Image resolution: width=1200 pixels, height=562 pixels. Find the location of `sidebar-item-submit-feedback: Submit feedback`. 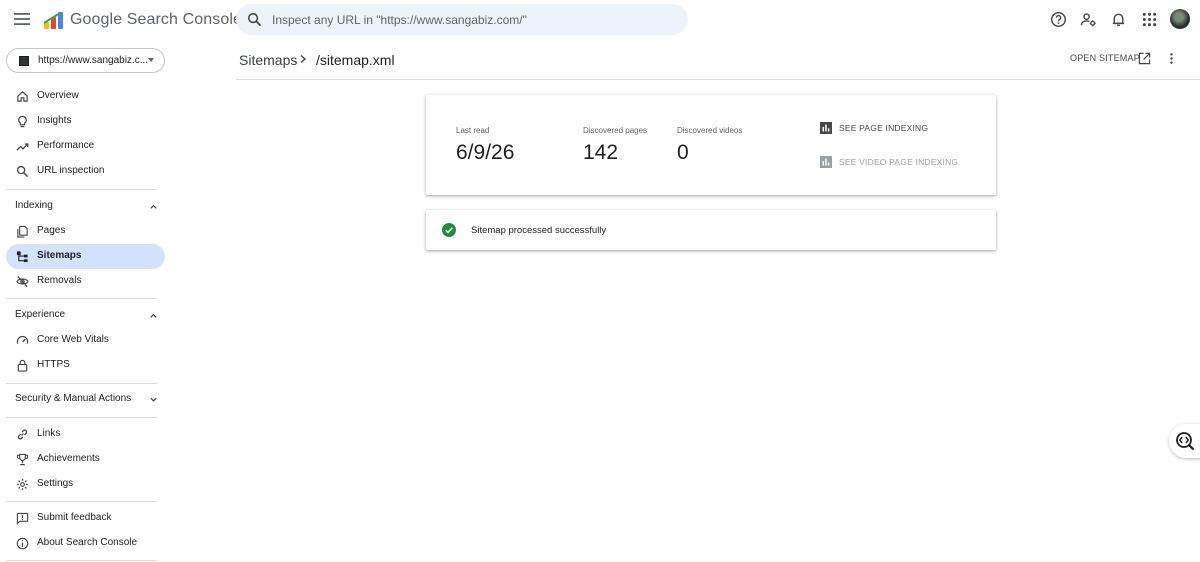

sidebar-item-submit-feedback: Submit feedback is located at coordinates (85, 518).